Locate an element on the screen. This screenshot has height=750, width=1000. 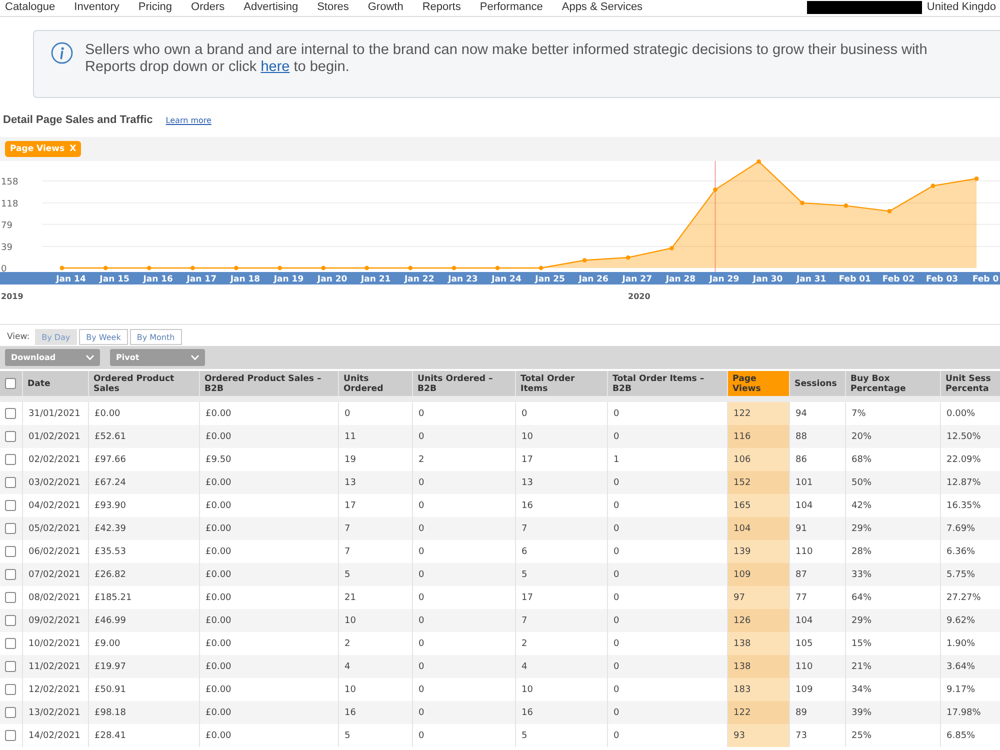
column-header: Units Ordered – B2B is located at coordinates (463, 383).